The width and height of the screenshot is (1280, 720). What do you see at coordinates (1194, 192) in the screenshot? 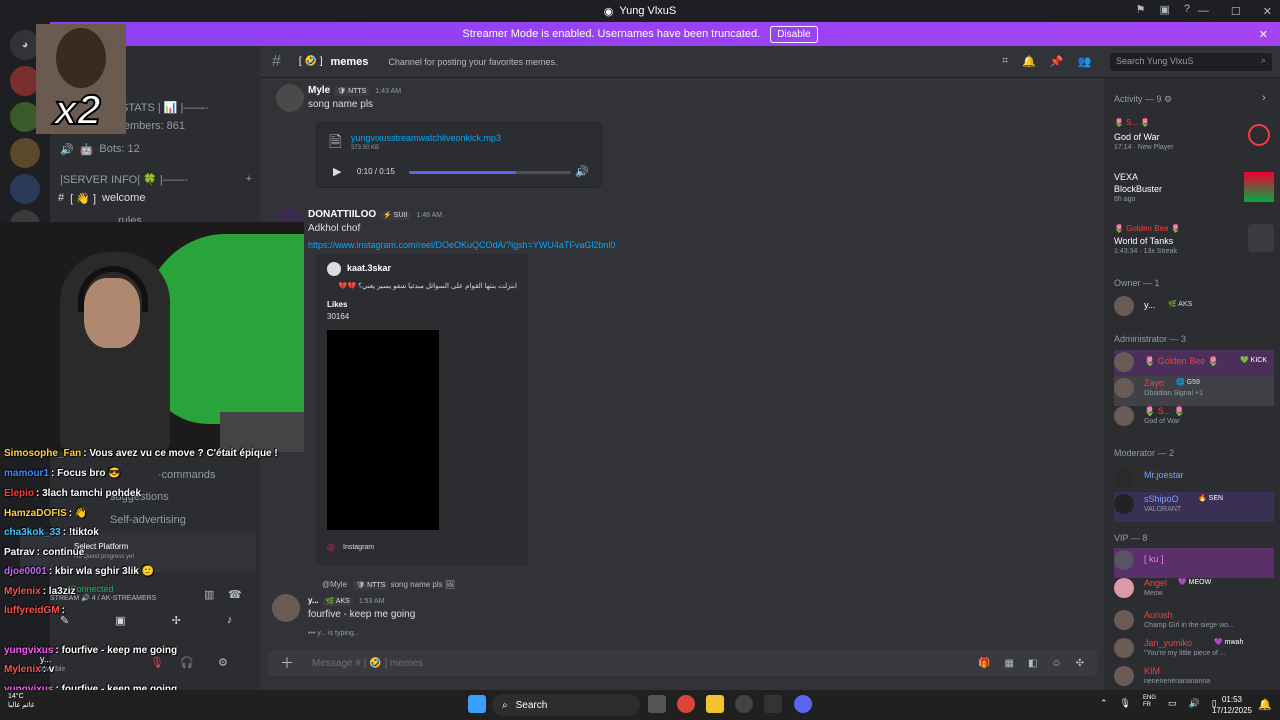
I see `activity-card: VEXA BlockBuster 6h ago` at bounding box center [1194, 192].